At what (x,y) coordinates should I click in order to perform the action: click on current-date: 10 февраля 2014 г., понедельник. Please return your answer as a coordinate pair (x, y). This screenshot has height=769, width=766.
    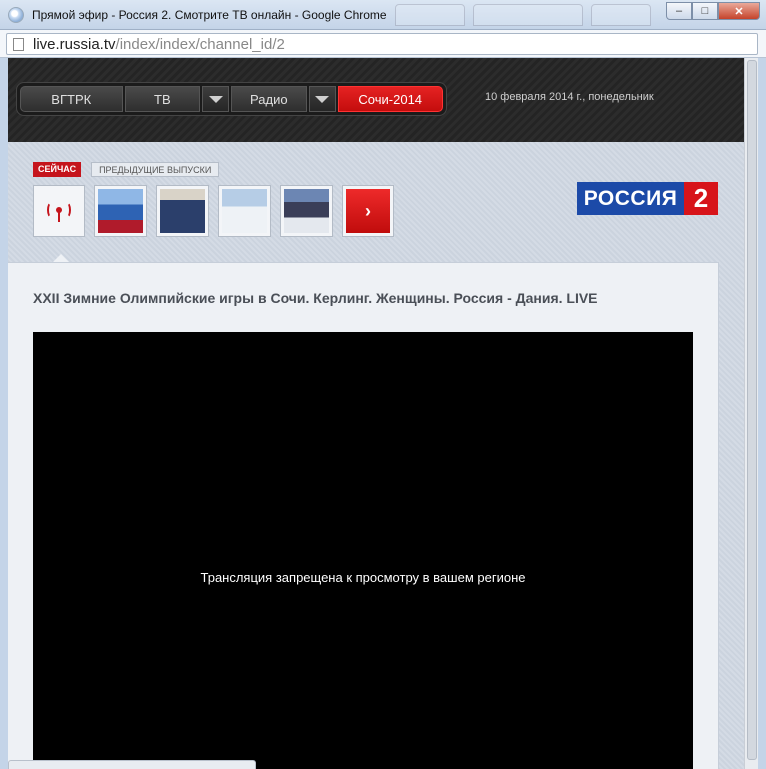
    Looking at the image, I should click on (569, 97).